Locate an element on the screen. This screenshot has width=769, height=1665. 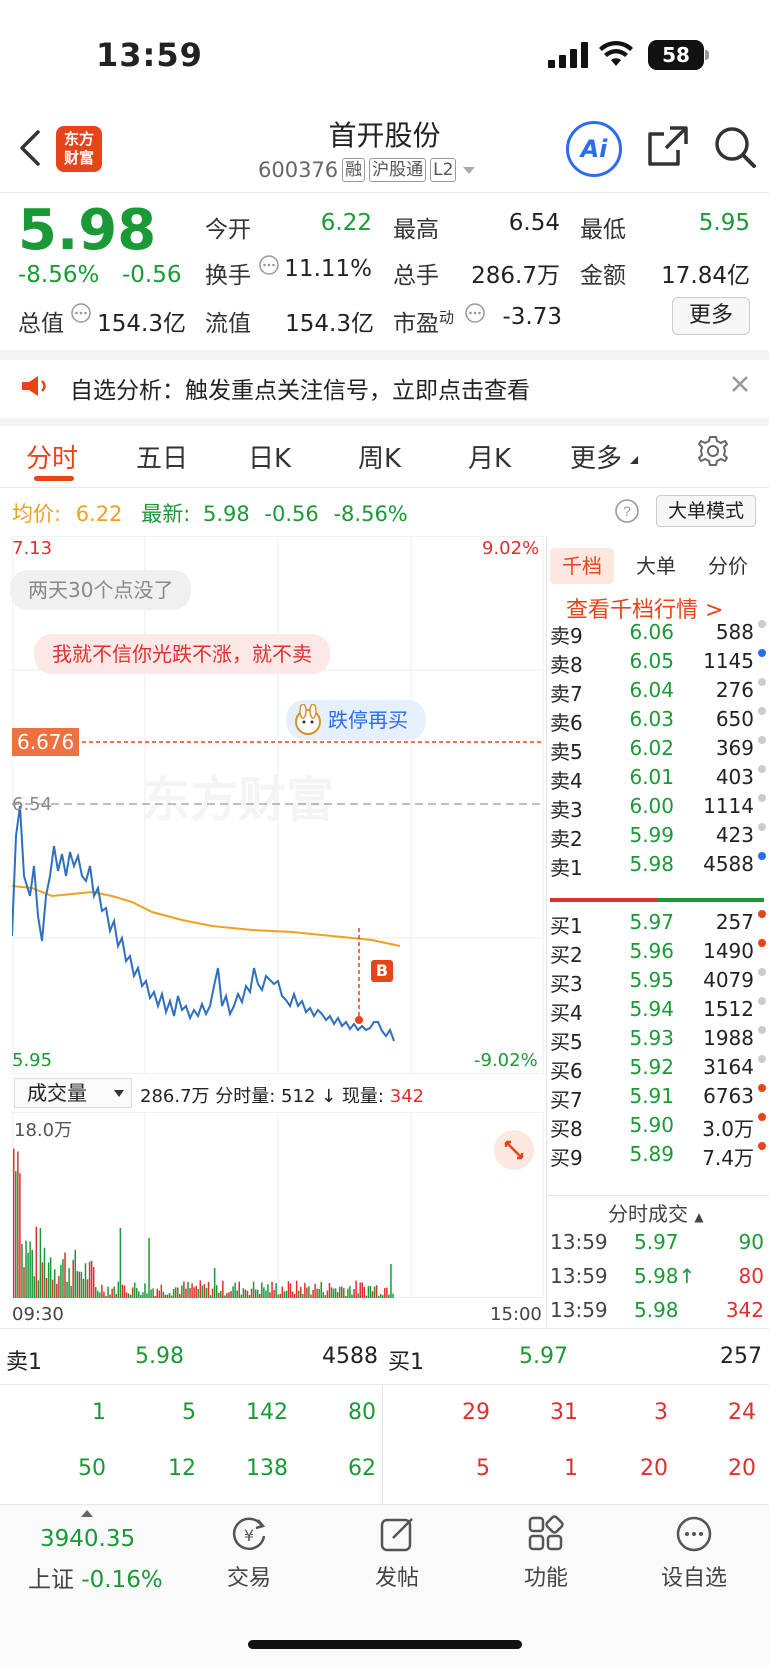
trades-title: 分时成交 ▲ is located at coordinates (656, 1212).